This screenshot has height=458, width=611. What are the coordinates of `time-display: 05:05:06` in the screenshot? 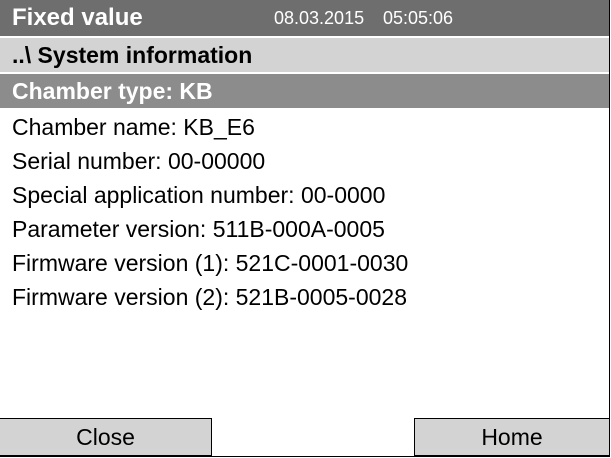 It's located at (418, 18).